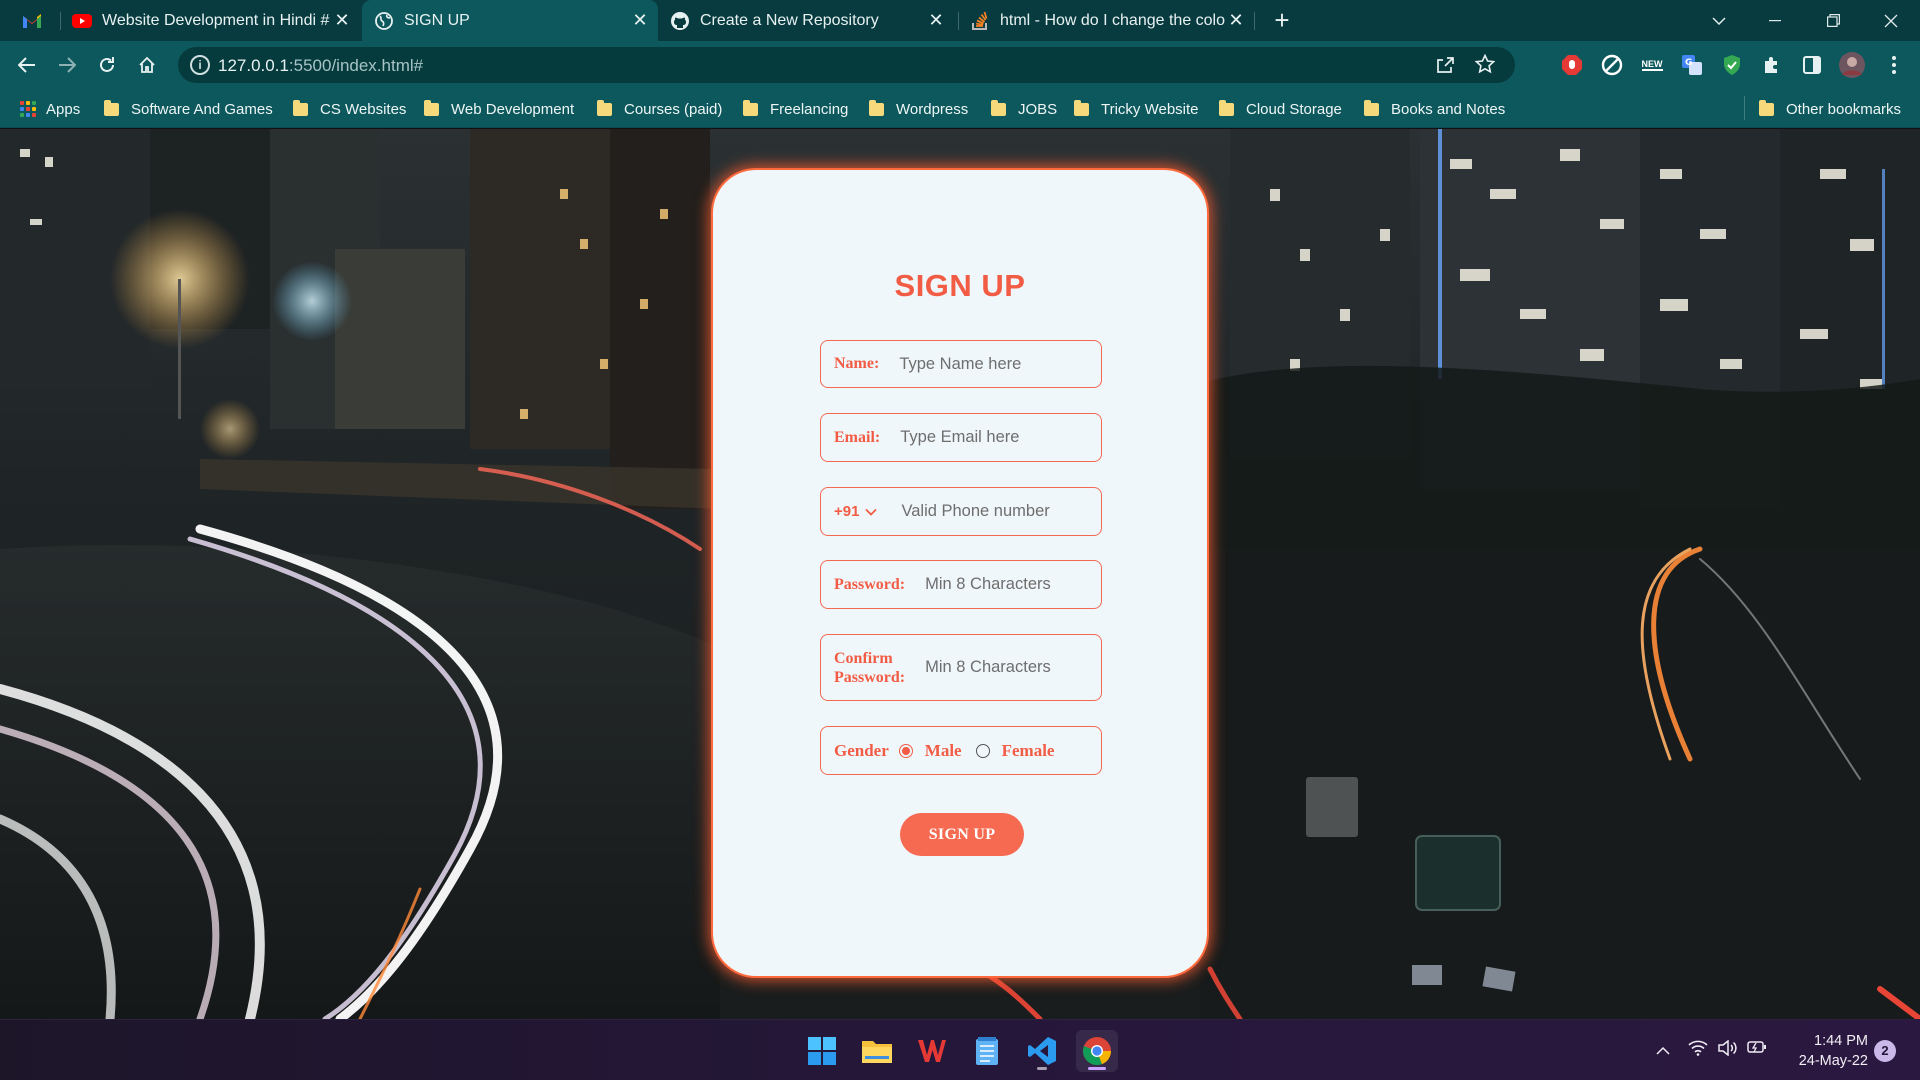  What do you see at coordinates (1652, 65) in the screenshot?
I see `new-extension-icon: NEW` at bounding box center [1652, 65].